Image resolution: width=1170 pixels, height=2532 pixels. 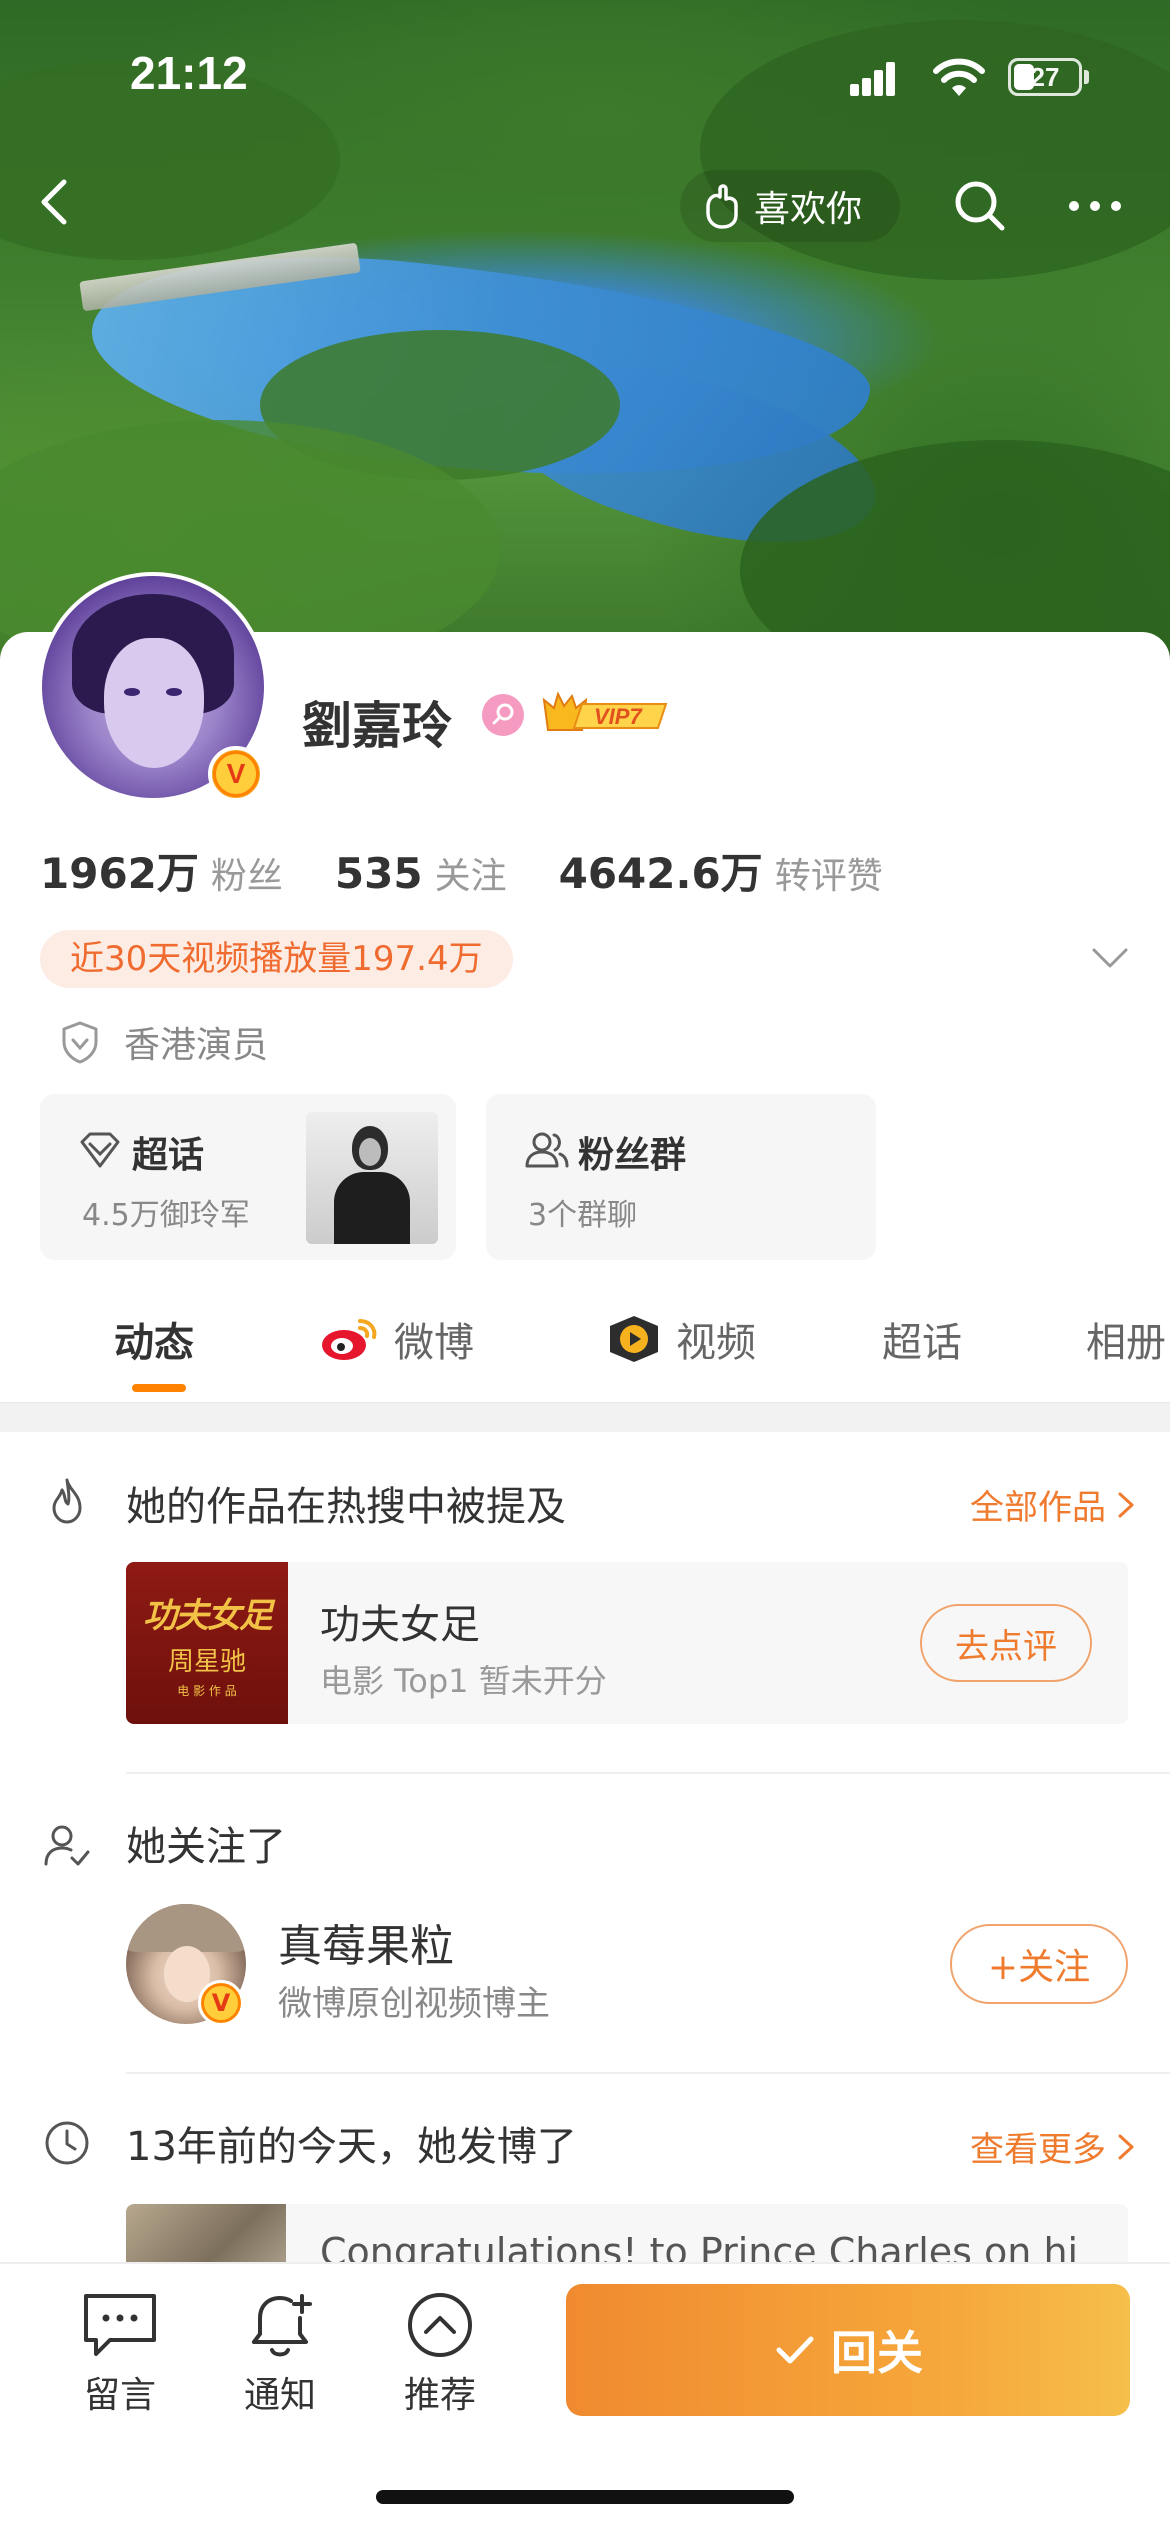 What do you see at coordinates (351, 2147) in the screenshot?
I see `memory-section-title: 13年前的今天，她发博了` at bounding box center [351, 2147].